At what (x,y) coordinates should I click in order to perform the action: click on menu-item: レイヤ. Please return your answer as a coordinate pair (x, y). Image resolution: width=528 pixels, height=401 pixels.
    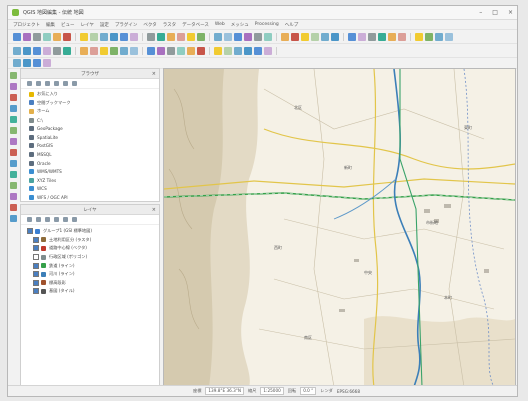
    Looking at the image, I should click on (87, 25).